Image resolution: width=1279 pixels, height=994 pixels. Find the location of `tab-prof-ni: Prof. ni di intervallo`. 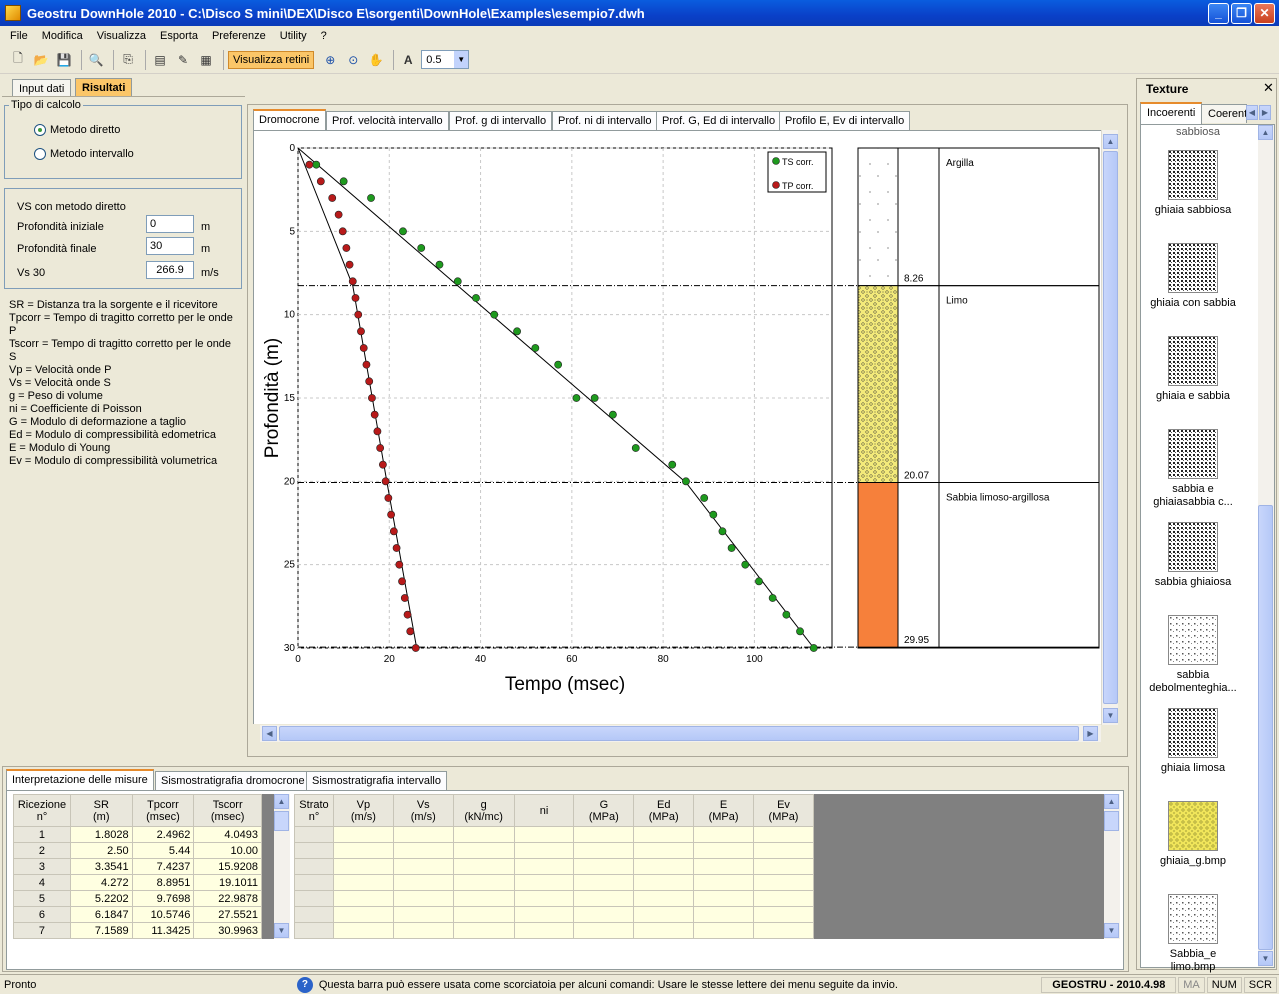

tab-prof-ni: Prof. ni di intervallo is located at coordinates (605, 120).